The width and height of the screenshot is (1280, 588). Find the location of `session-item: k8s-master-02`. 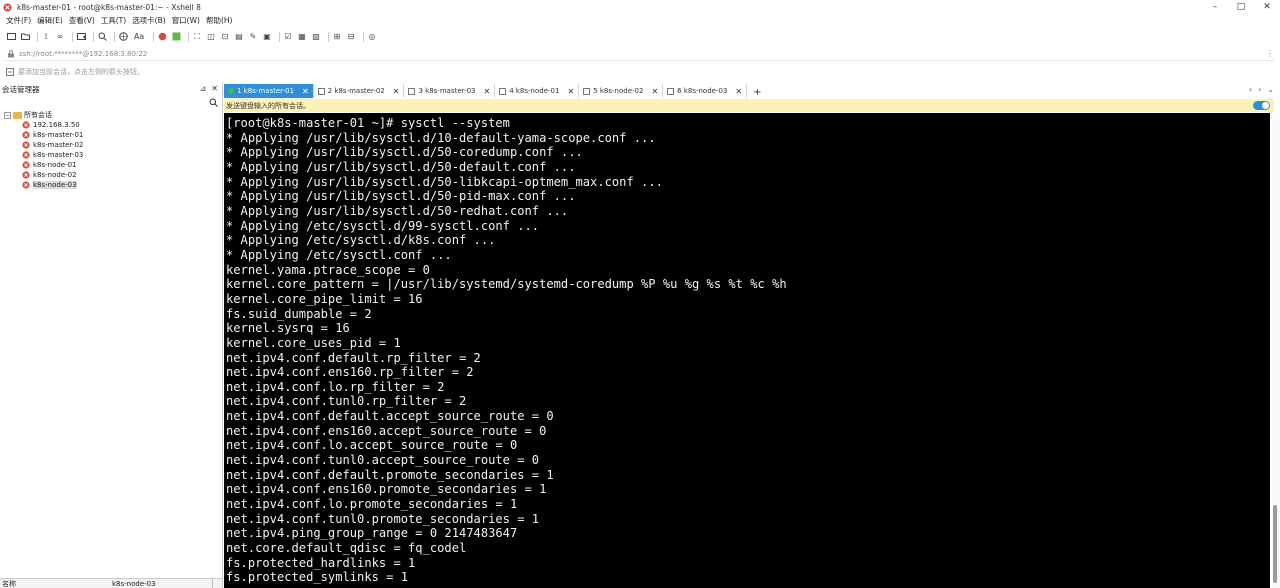

session-item: k8s-master-02 is located at coordinates (113, 145).